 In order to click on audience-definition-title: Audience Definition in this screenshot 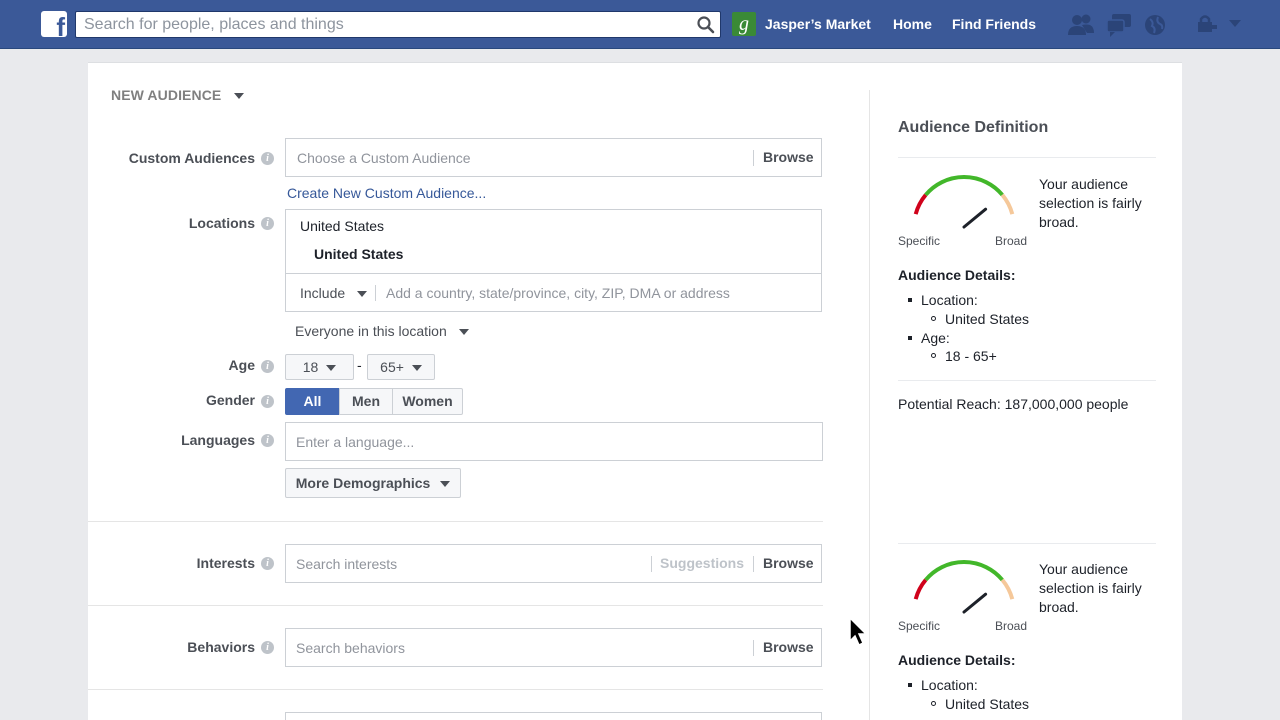, I will do `click(973, 127)`.